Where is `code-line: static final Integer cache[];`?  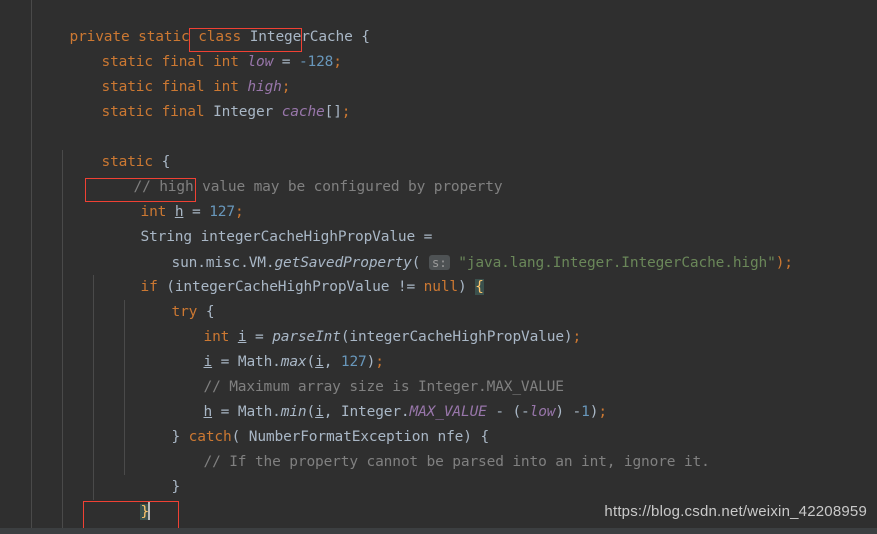
code-line: static final Integer cache[]; is located at coordinates (438, 97).